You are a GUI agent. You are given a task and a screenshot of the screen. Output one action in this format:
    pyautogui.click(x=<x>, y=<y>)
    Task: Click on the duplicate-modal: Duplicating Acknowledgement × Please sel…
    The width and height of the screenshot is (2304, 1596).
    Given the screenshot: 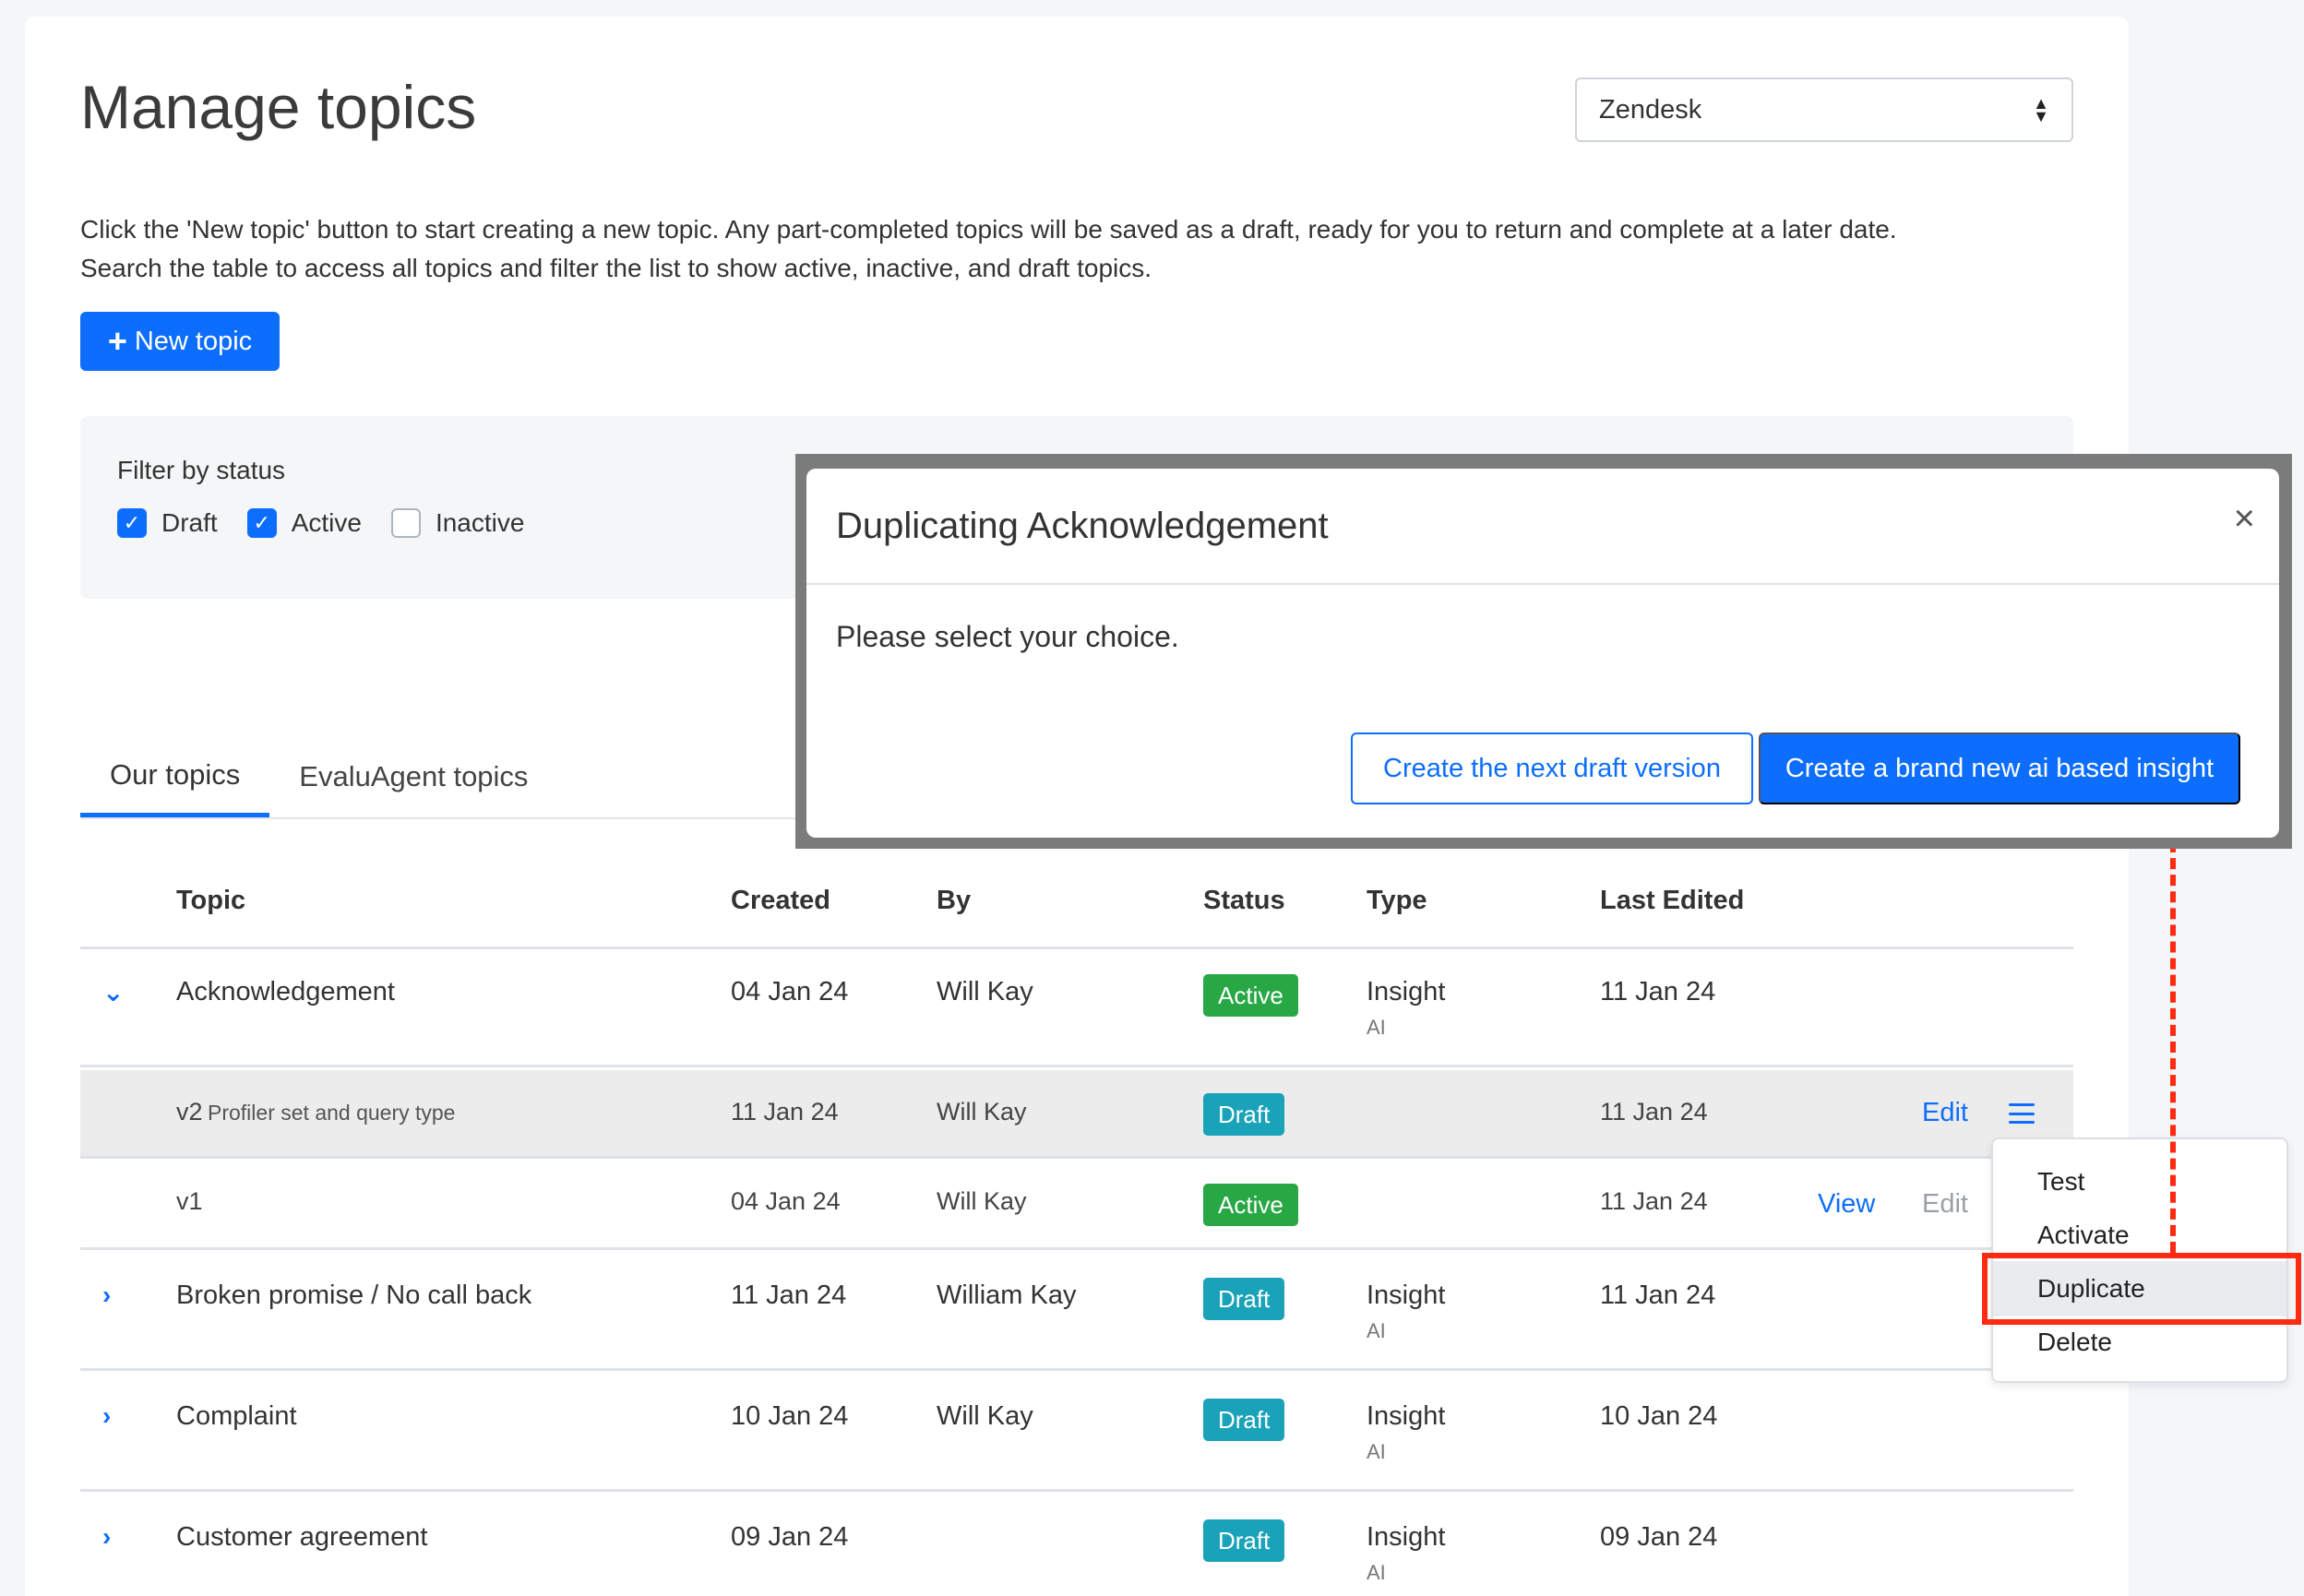 What is the action you would take?
    pyautogui.click(x=1542, y=653)
    